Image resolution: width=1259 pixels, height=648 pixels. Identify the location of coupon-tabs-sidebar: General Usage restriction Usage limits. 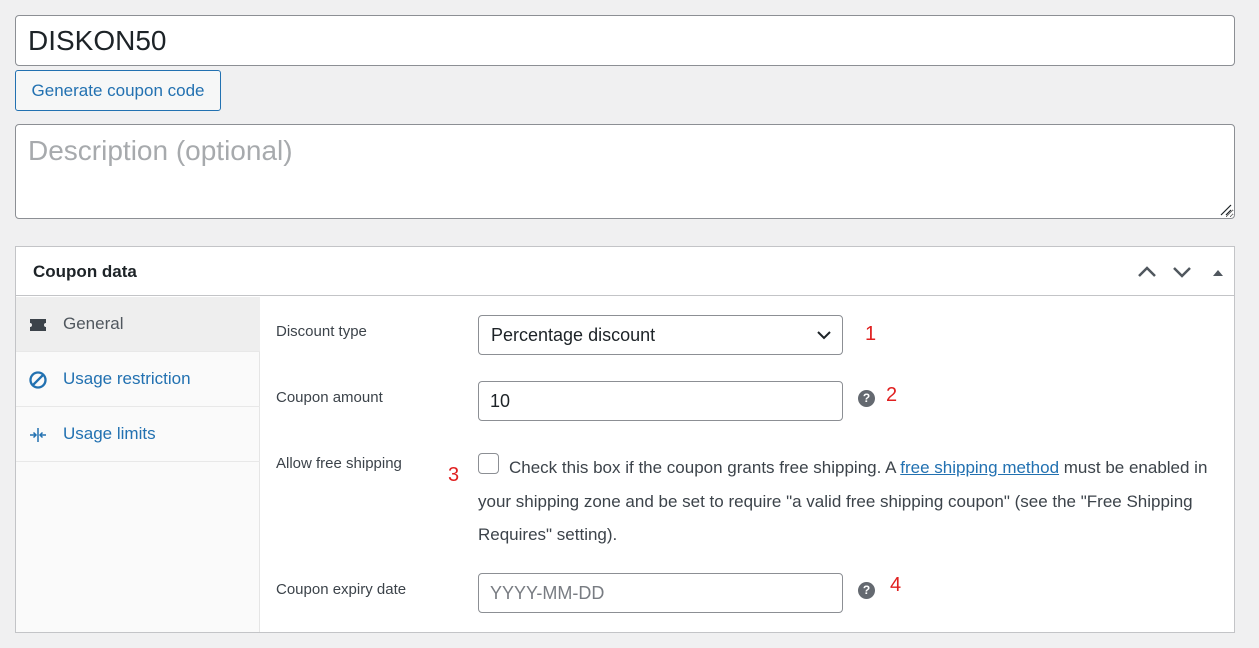
(138, 464).